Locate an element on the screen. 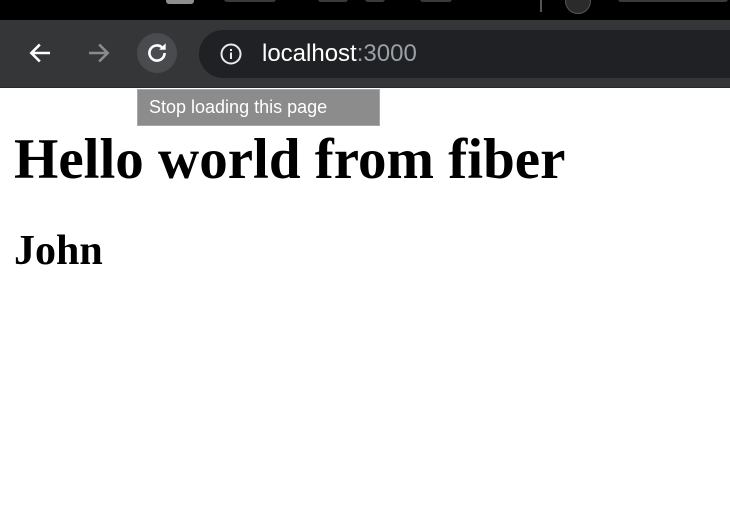 The width and height of the screenshot is (730, 508). address-bar: localhost:3000 is located at coordinates (464, 54).